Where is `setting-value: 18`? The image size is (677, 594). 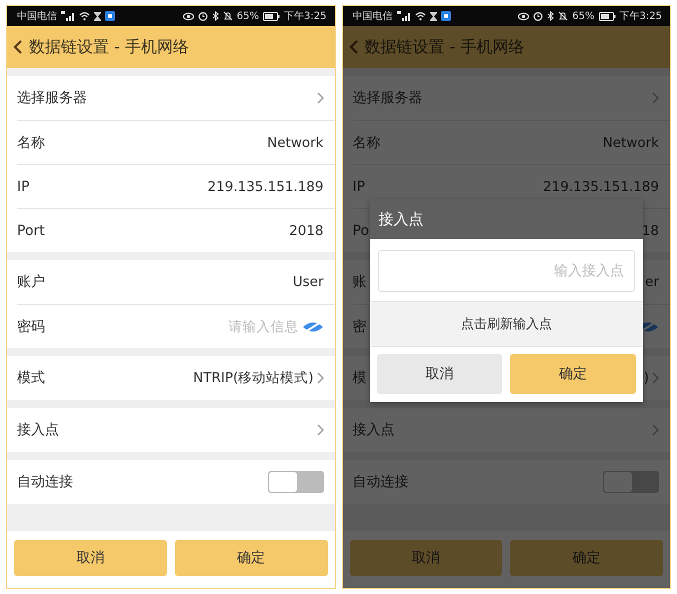 setting-value: 18 is located at coordinates (650, 230).